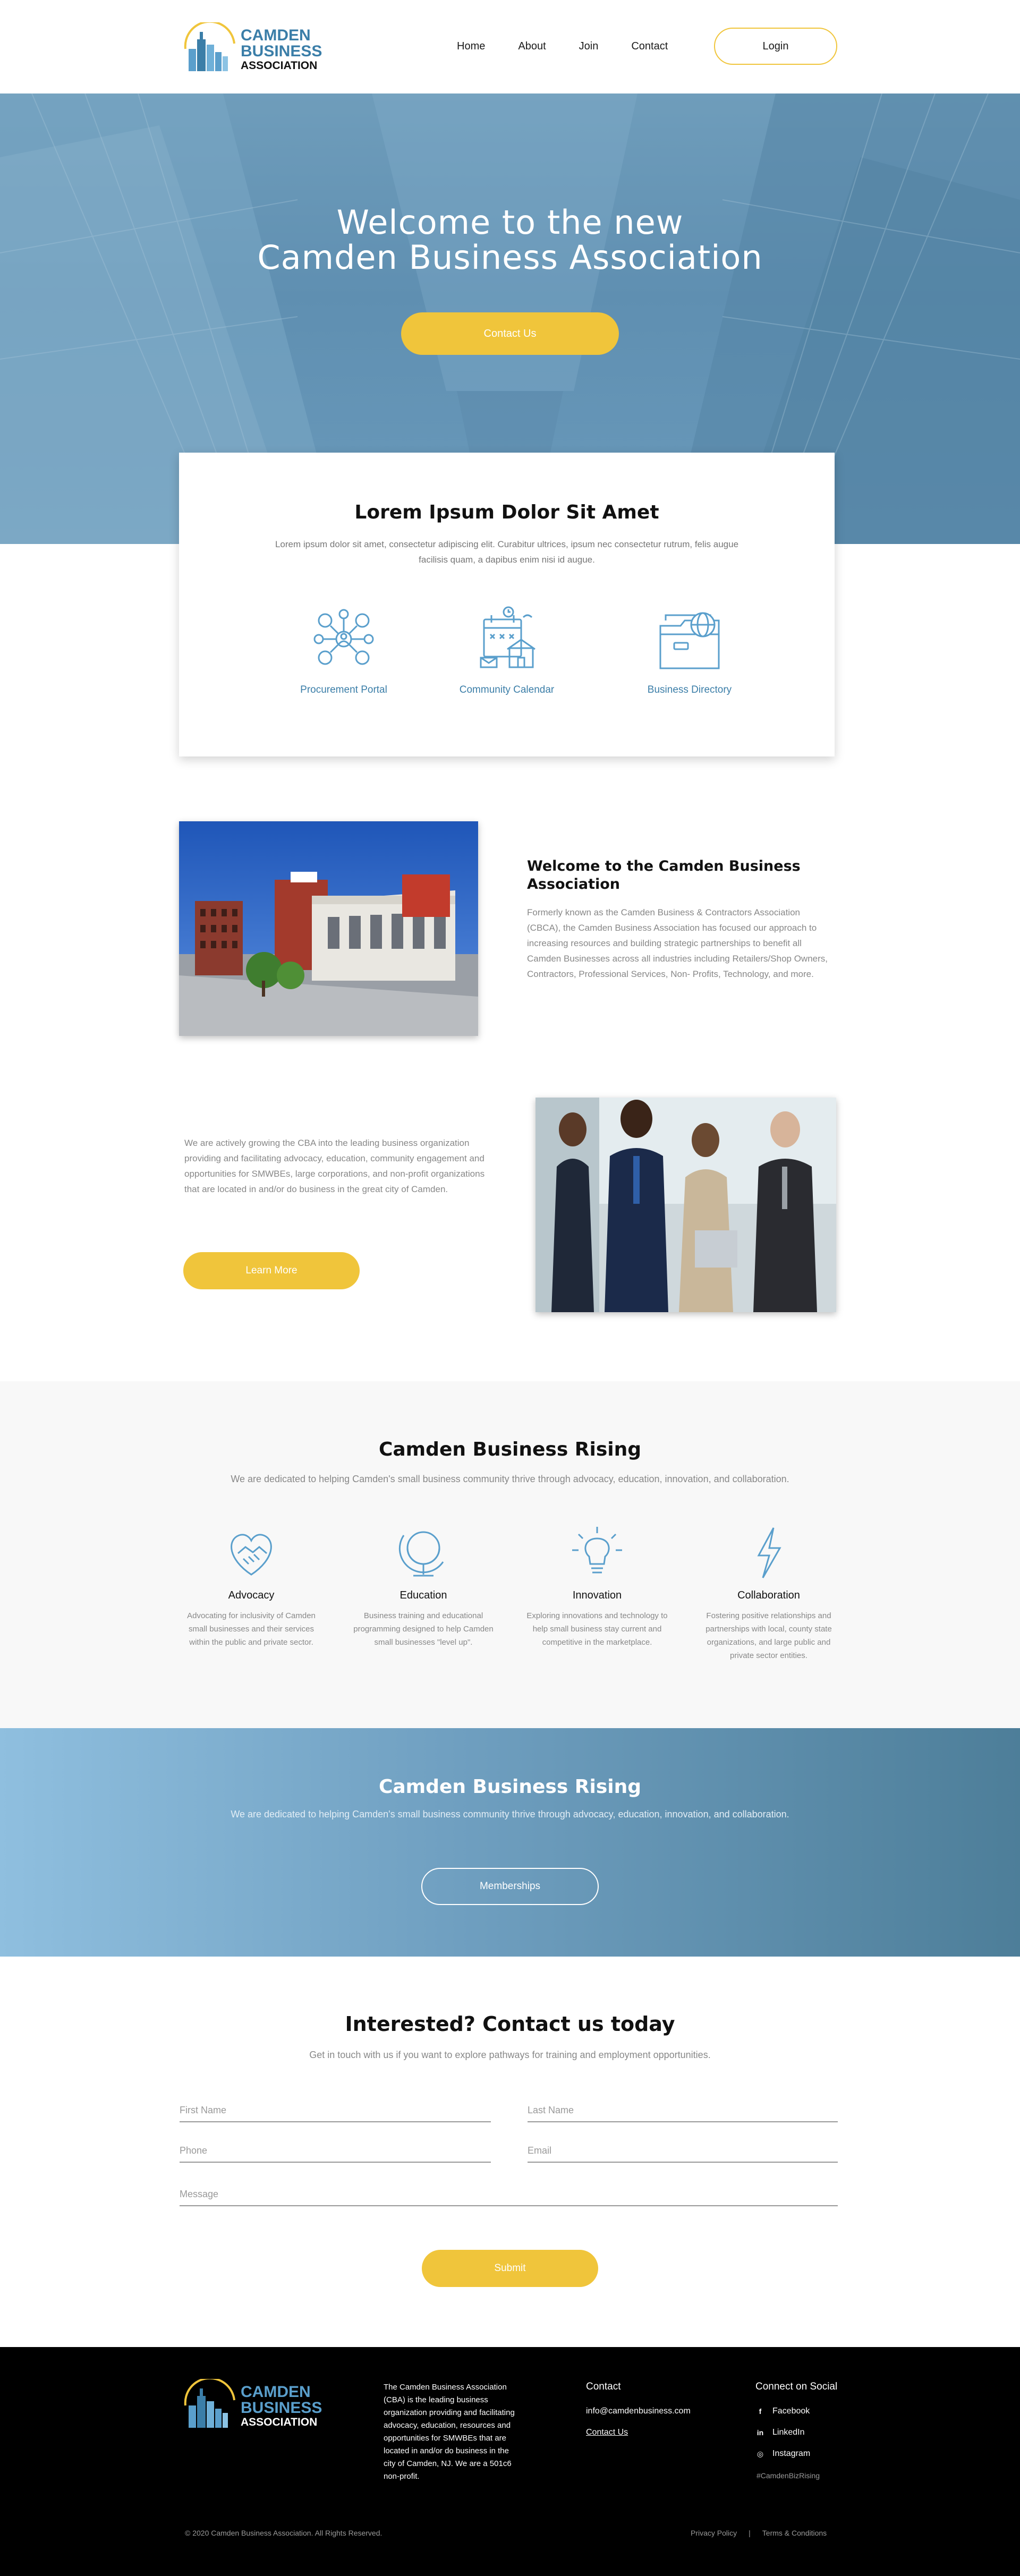 The width and height of the screenshot is (1020, 2576). What do you see at coordinates (794, 2533) in the screenshot?
I see `terms-link: Terms & Conditions` at bounding box center [794, 2533].